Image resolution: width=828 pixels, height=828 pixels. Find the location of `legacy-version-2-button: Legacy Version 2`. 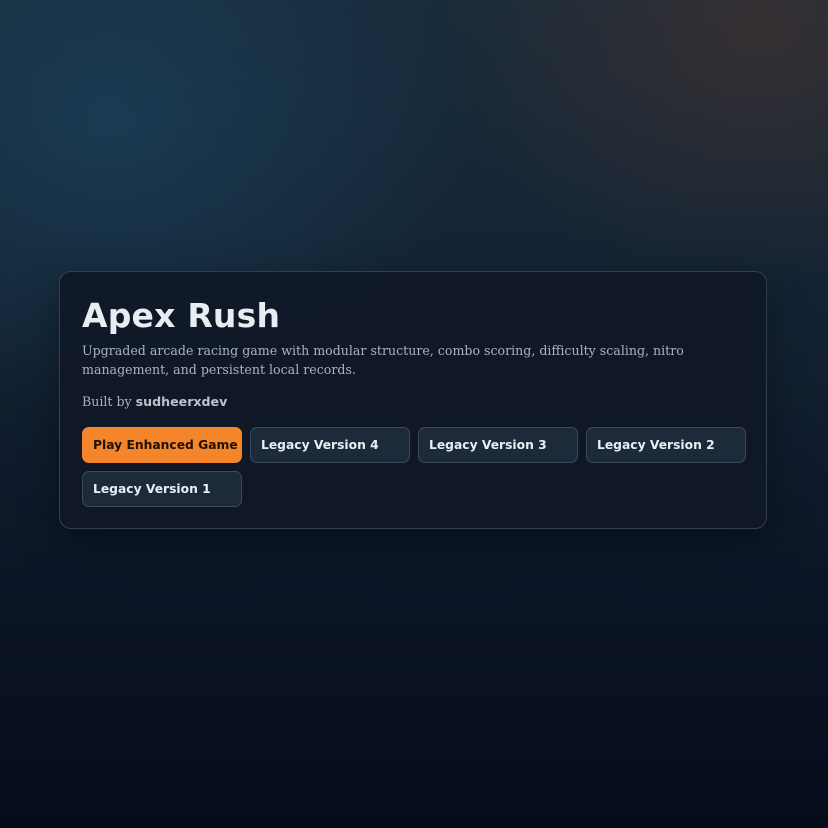

legacy-version-2-button: Legacy Version 2 is located at coordinates (666, 445).